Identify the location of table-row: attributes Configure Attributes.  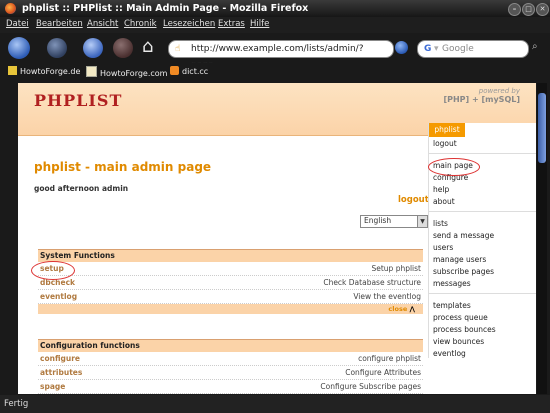
(230, 373).